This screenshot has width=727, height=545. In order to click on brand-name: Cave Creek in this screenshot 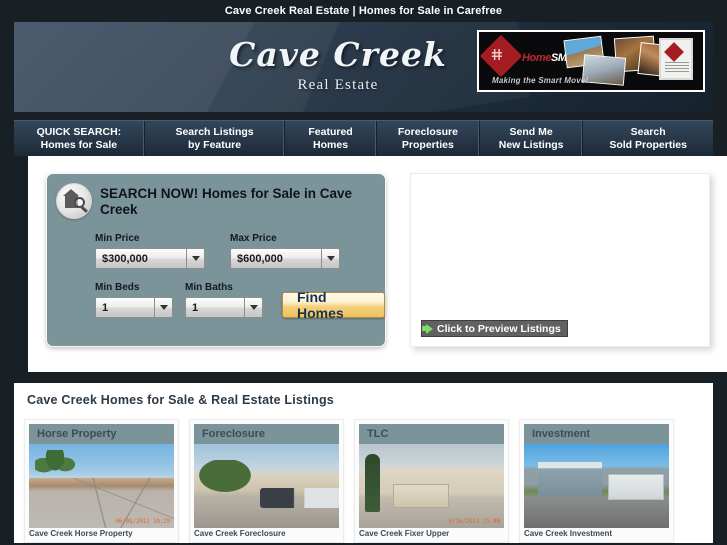, I will do `click(338, 54)`.